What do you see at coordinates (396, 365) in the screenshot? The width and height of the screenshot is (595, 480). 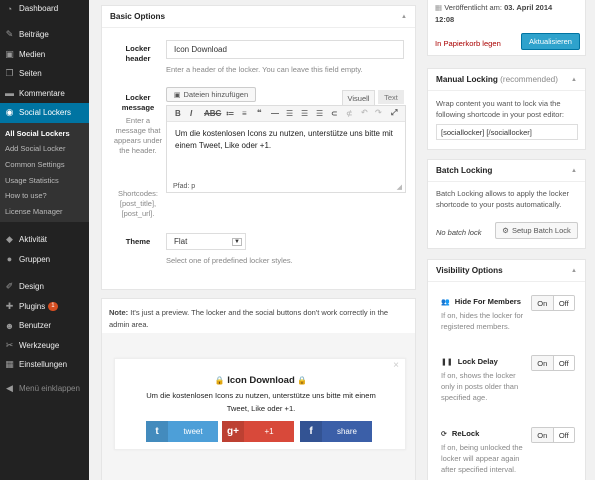 I see `locker-close-icon: ×` at bounding box center [396, 365].